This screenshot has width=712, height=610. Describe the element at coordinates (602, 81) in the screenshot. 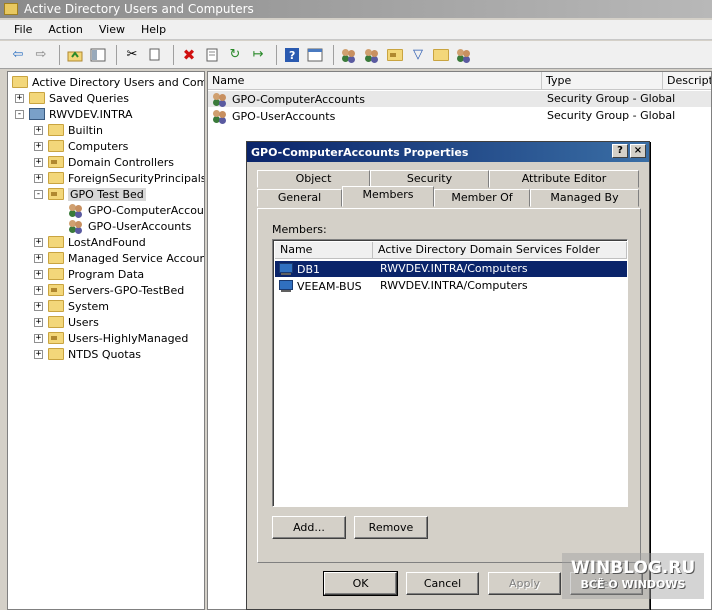

I see `column-header-type: Type` at that location.